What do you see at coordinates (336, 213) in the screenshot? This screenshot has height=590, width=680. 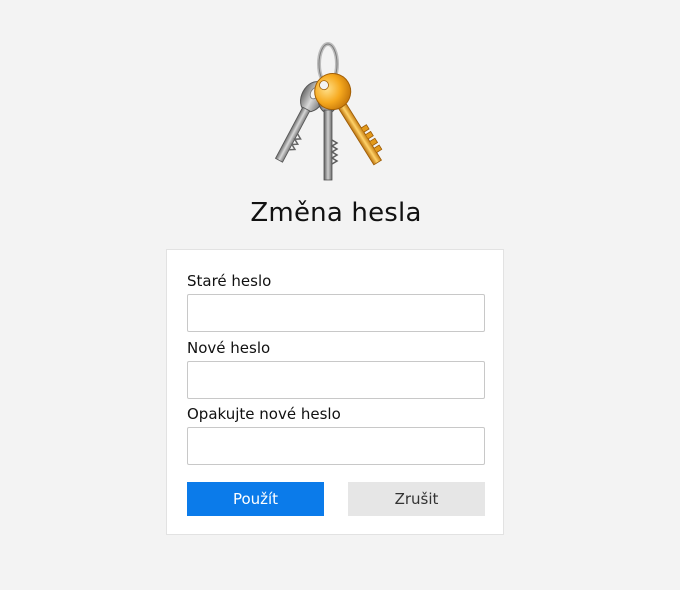 I see `page-title: Změna hesla` at bounding box center [336, 213].